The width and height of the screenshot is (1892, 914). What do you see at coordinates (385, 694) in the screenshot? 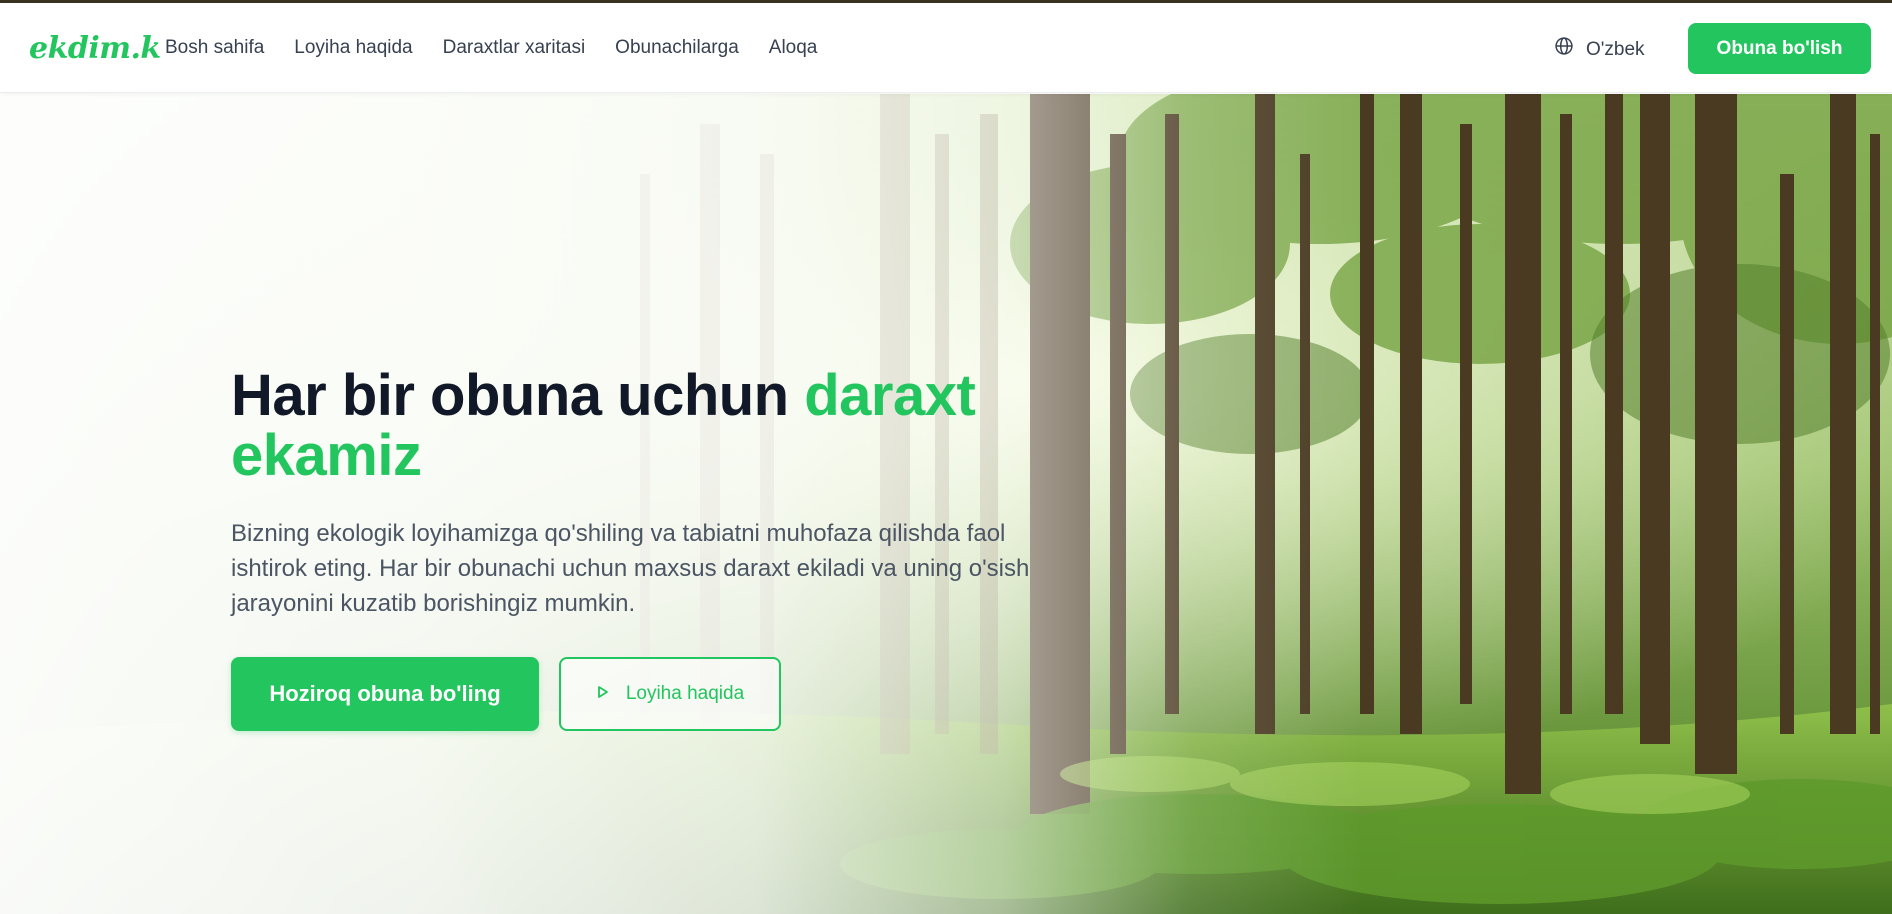
I see `subscribe-now-button: Hoziroq obuna bo'ling` at bounding box center [385, 694].